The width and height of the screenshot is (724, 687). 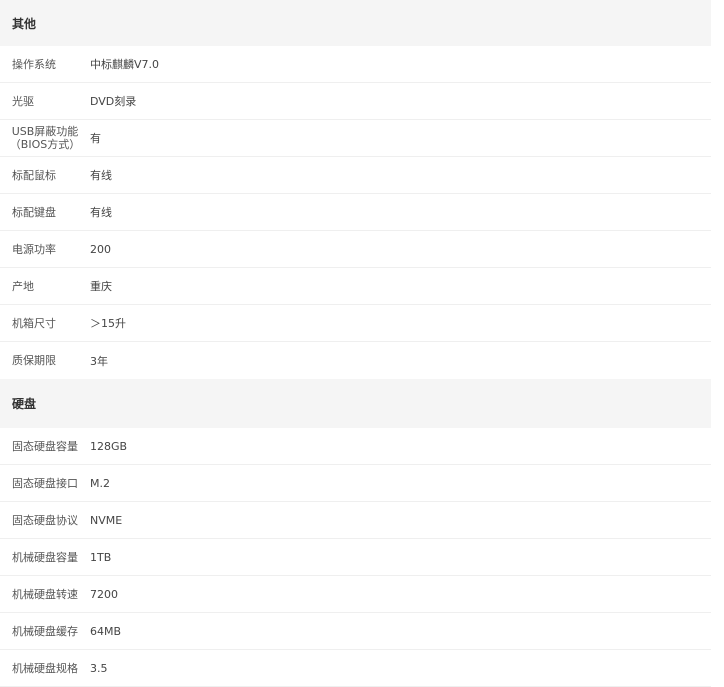 What do you see at coordinates (355, 520) in the screenshot?
I see `spec-row-ssd-protocol: 固态硬盘协议 NVME` at bounding box center [355, 520].